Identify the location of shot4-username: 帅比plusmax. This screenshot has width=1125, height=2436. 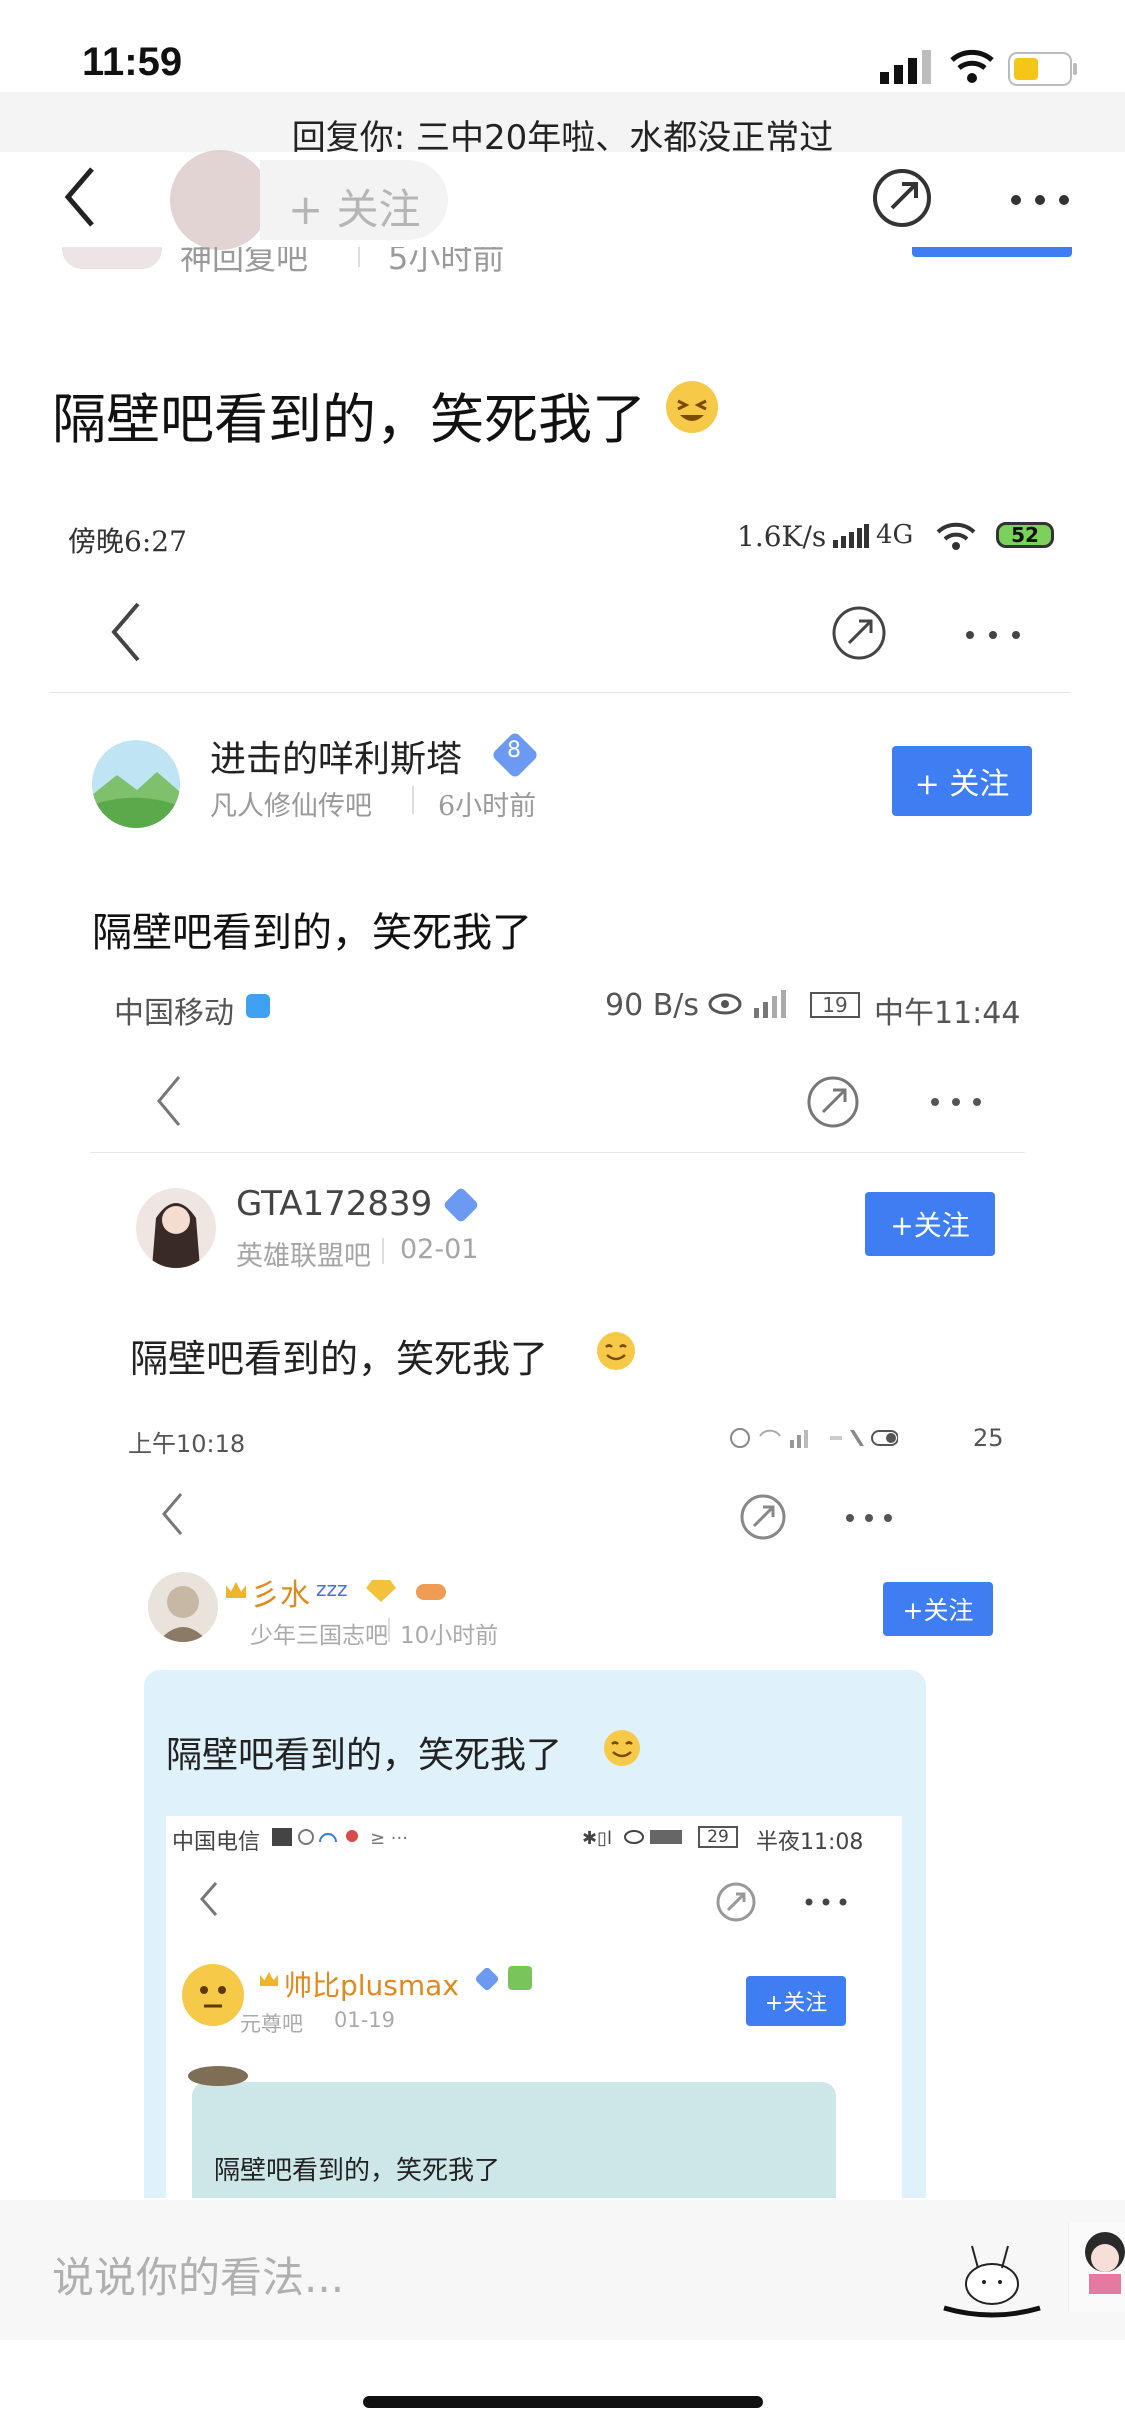
(371, 1984).